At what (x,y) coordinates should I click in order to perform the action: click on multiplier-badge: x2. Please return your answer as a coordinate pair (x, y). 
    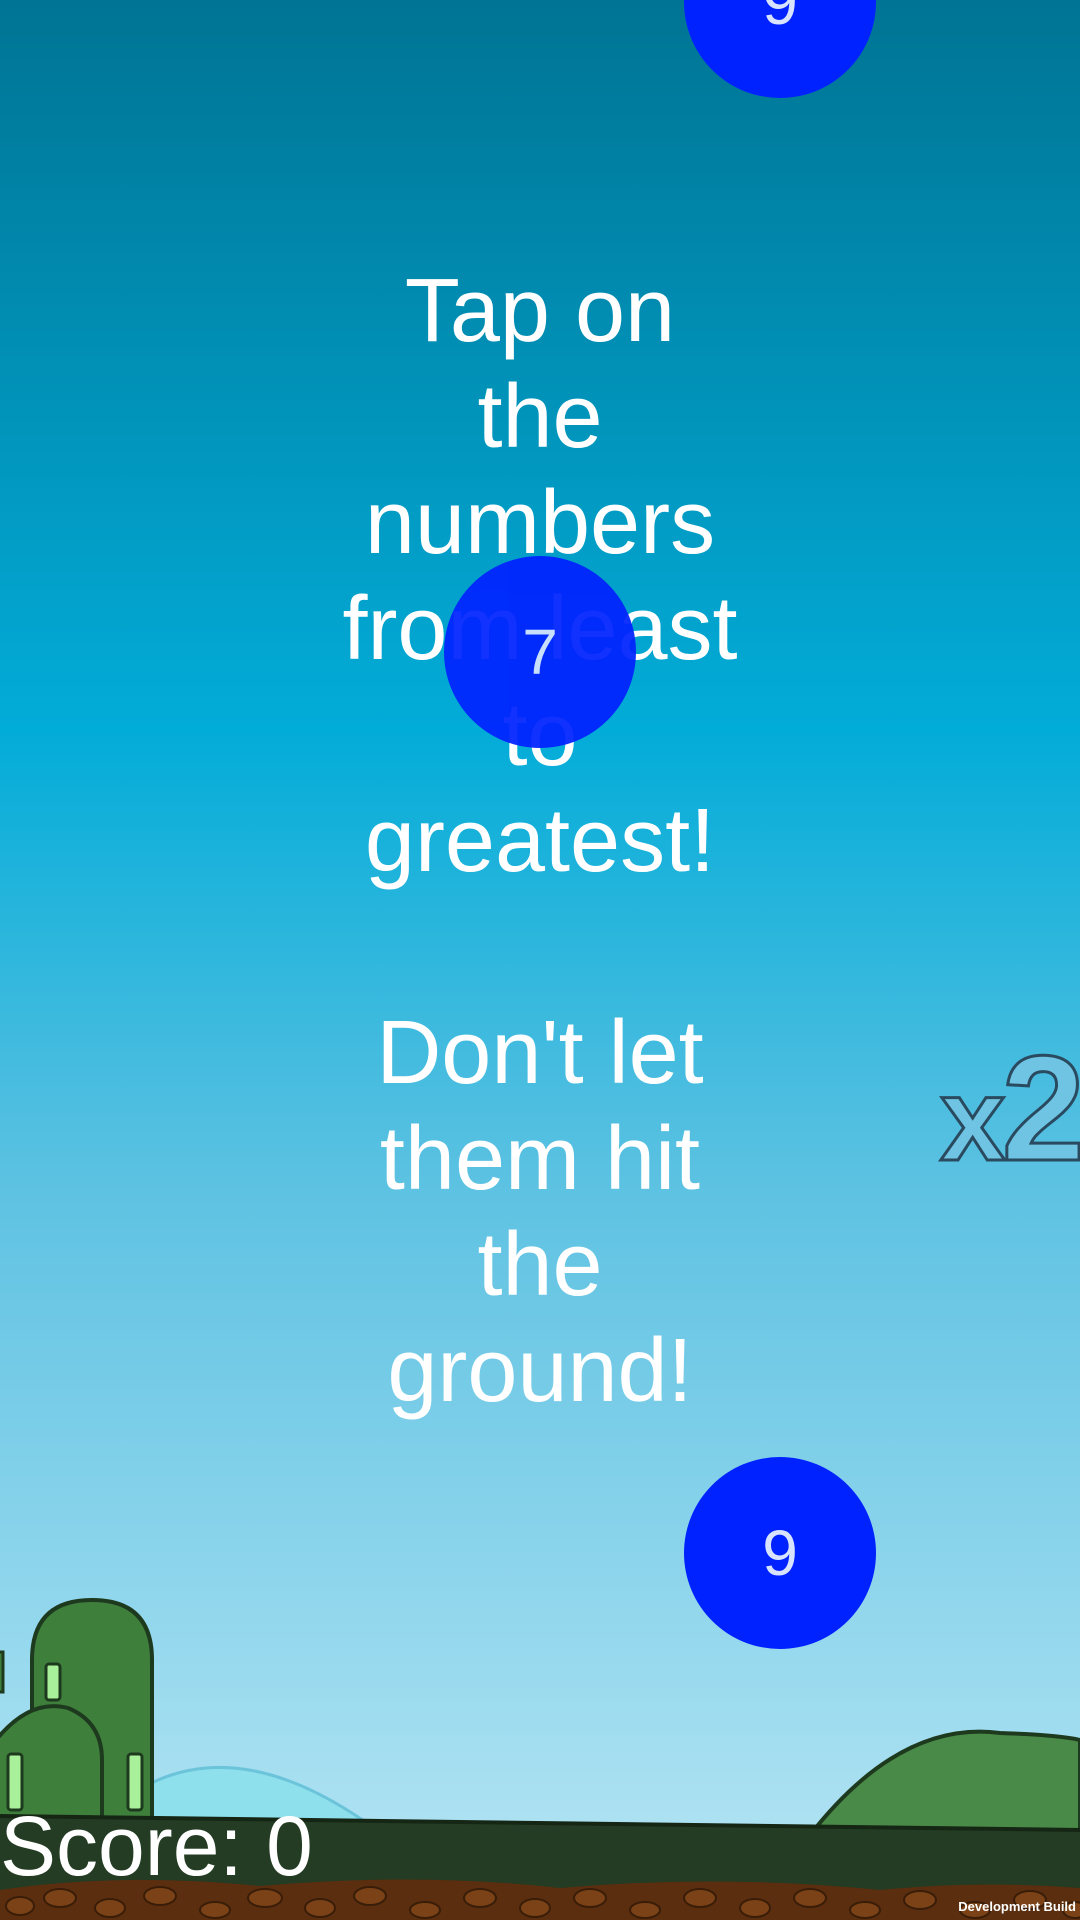
    Looking at the image, I should click on (1009, 1108).